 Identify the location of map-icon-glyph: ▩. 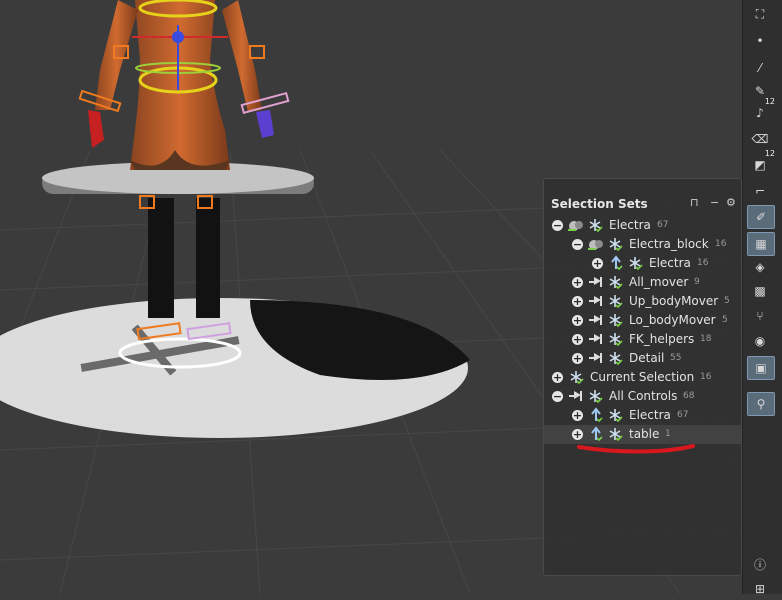
(760, 291).